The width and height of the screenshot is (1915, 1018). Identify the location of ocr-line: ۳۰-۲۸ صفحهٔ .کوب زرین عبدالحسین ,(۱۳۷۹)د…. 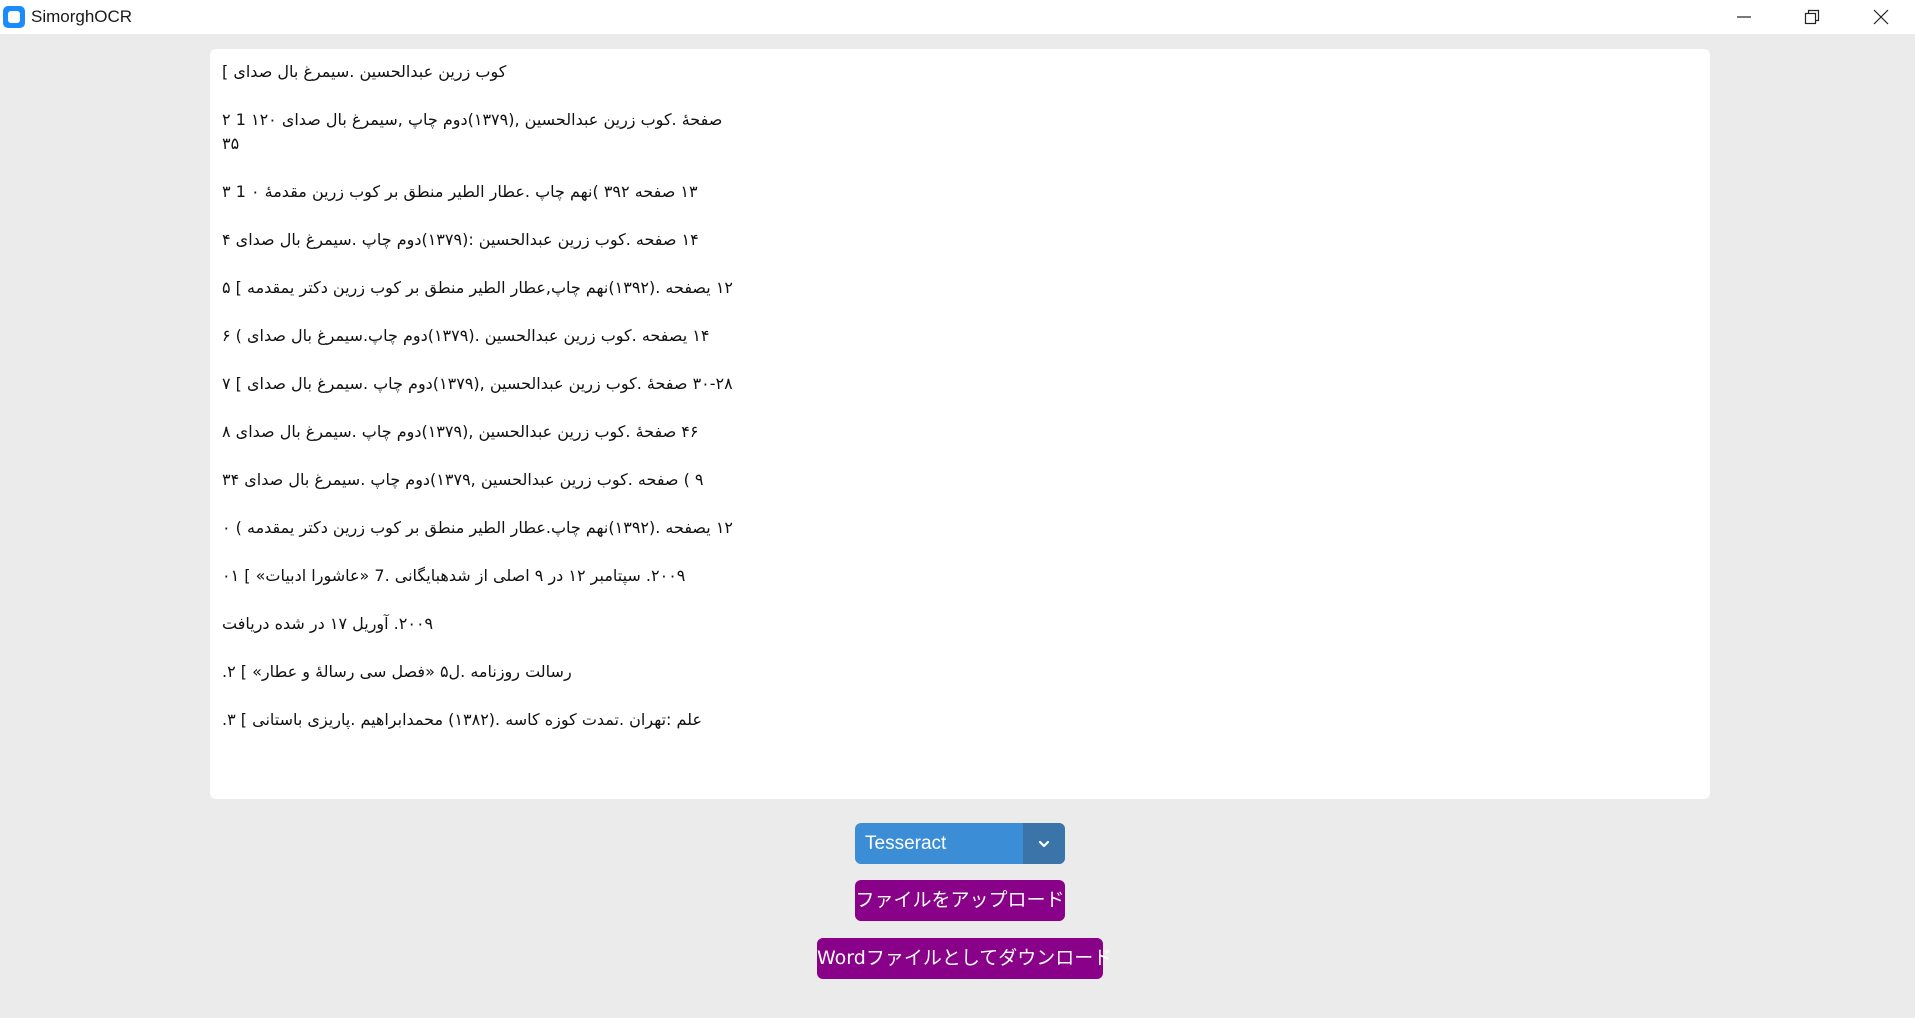
(477, 383).